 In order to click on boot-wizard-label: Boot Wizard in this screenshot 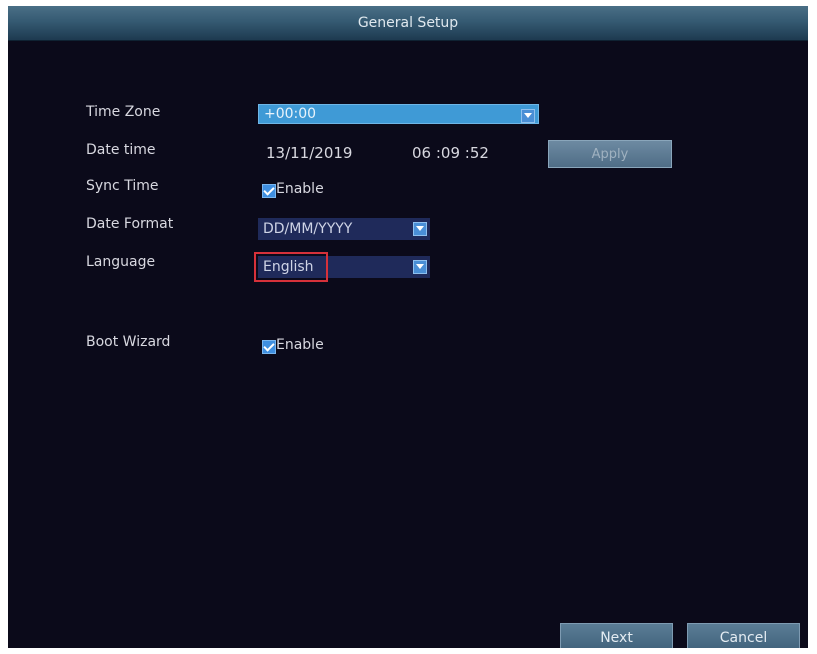, I will do `click(128, 342)`.